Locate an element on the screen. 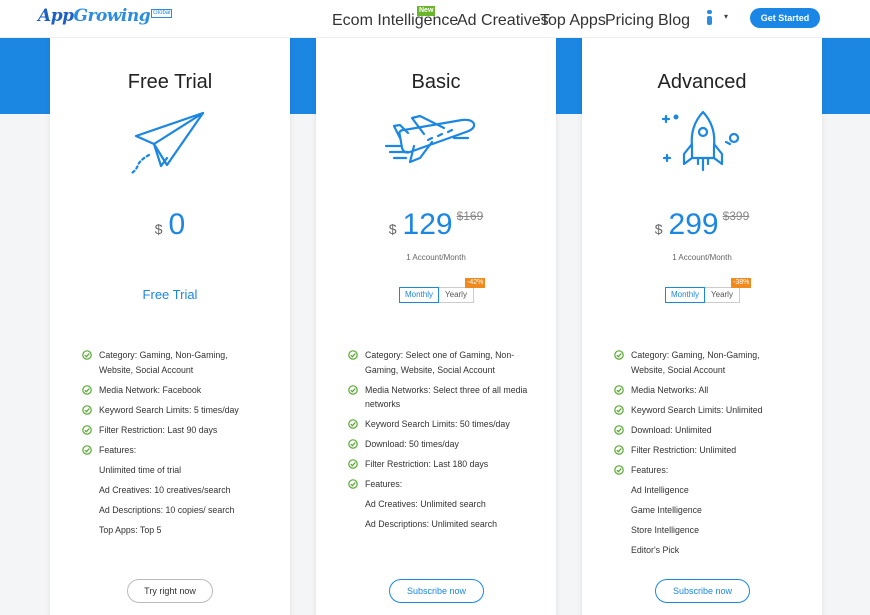 This screenshot has width=870, height=615. feature-item: Filter Restriction: Unlimited is located at coordinates (704, 450).